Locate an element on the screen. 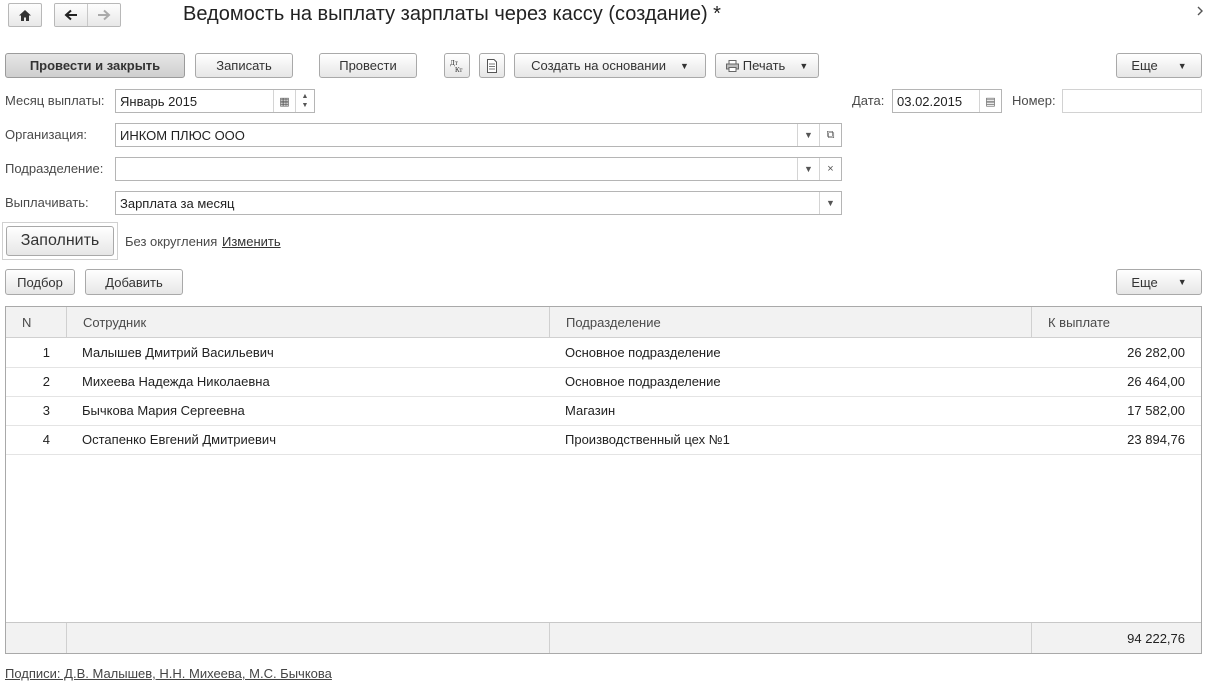  history-nav is located at coordinates (87, 15).